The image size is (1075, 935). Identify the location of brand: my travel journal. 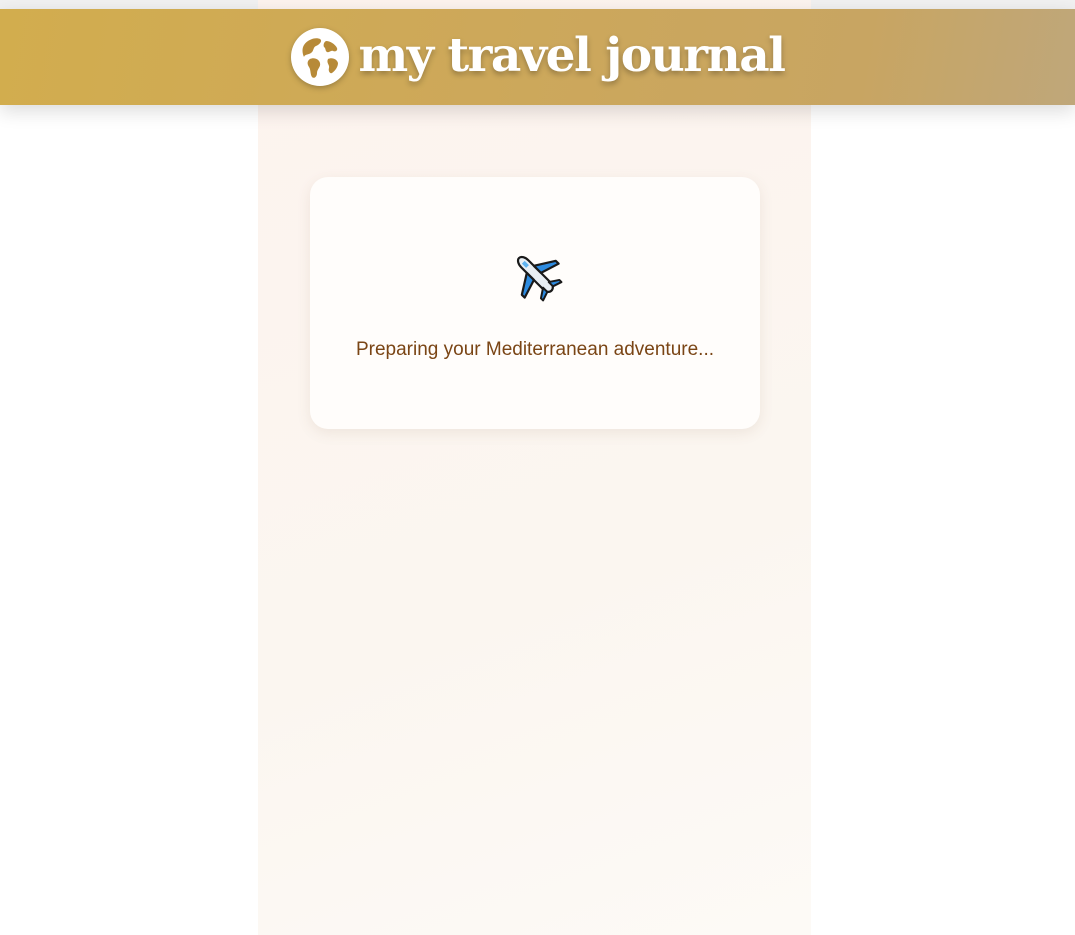
(538, 57).